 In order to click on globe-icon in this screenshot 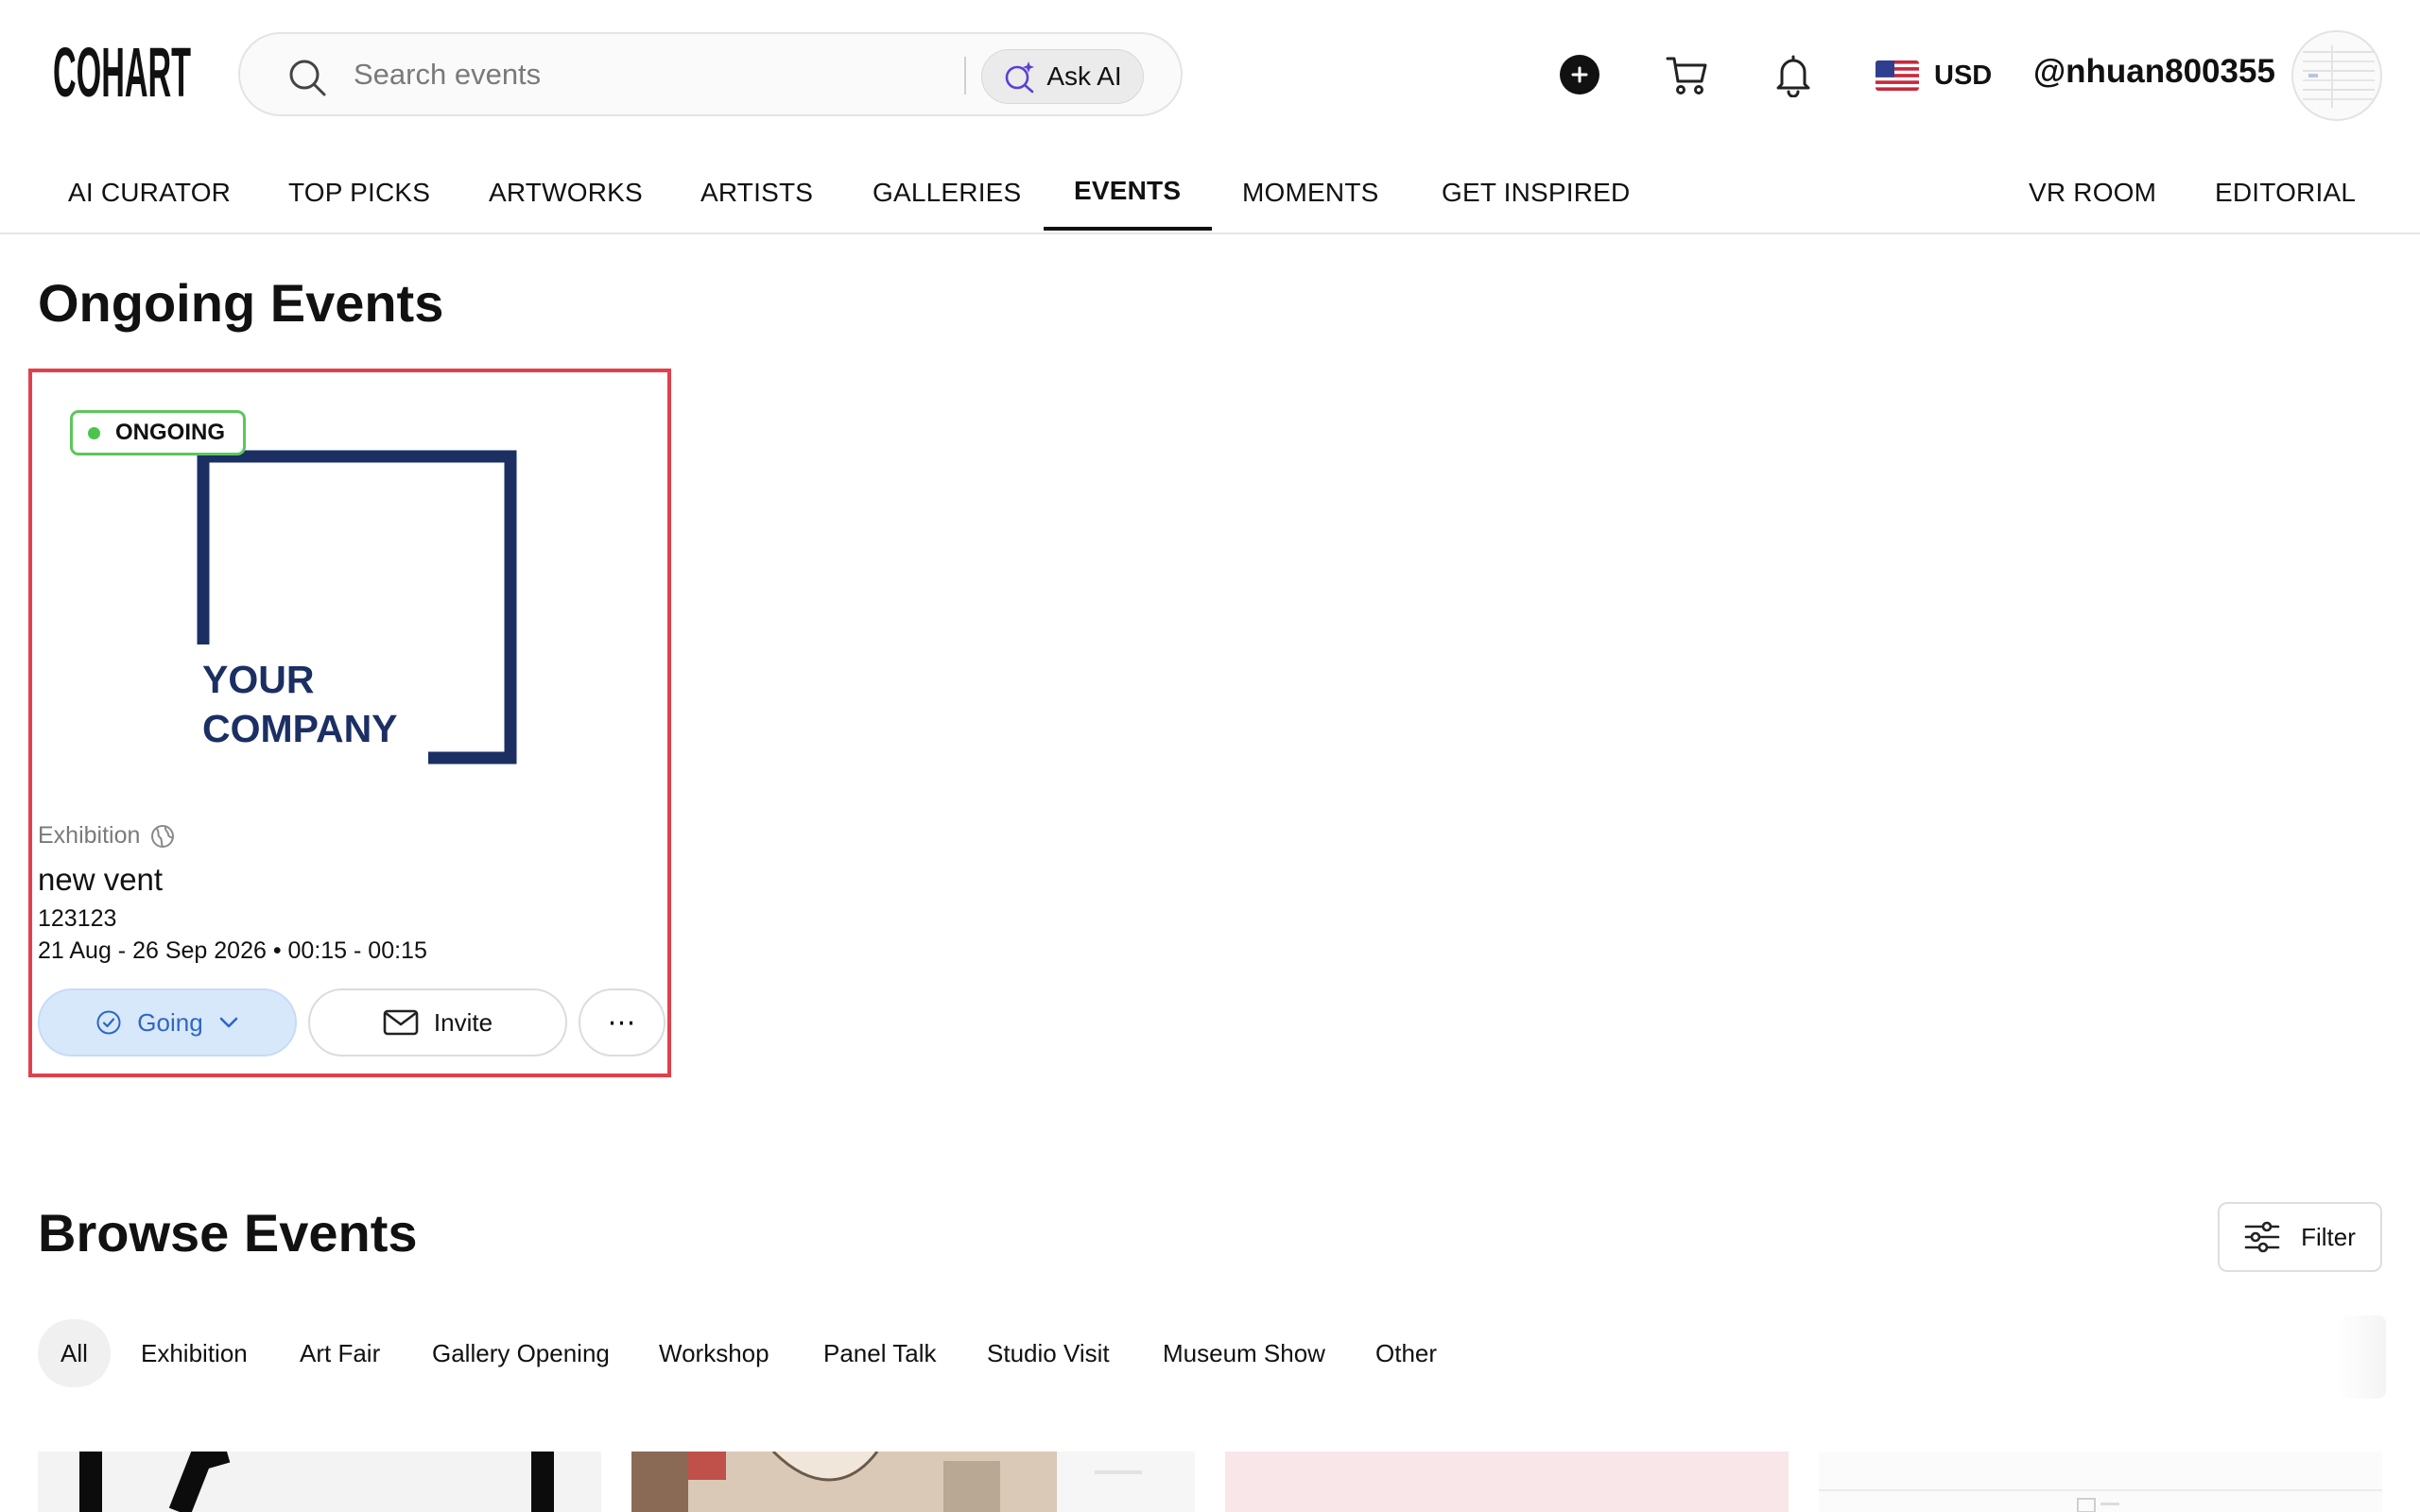, I will do `click(163, 836)`.